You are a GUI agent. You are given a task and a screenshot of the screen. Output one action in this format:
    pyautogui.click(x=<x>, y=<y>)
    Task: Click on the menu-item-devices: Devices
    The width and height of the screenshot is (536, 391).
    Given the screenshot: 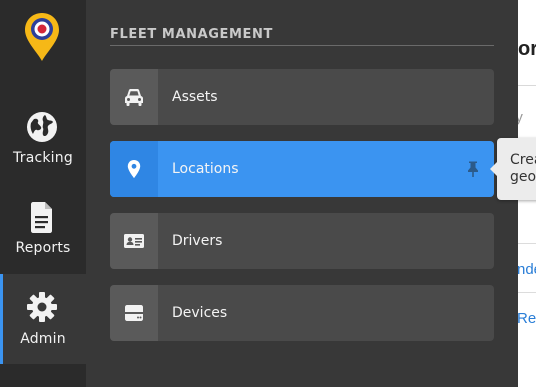 What is the action you would take?
    pyautogui.click(x=302, y=313)
    